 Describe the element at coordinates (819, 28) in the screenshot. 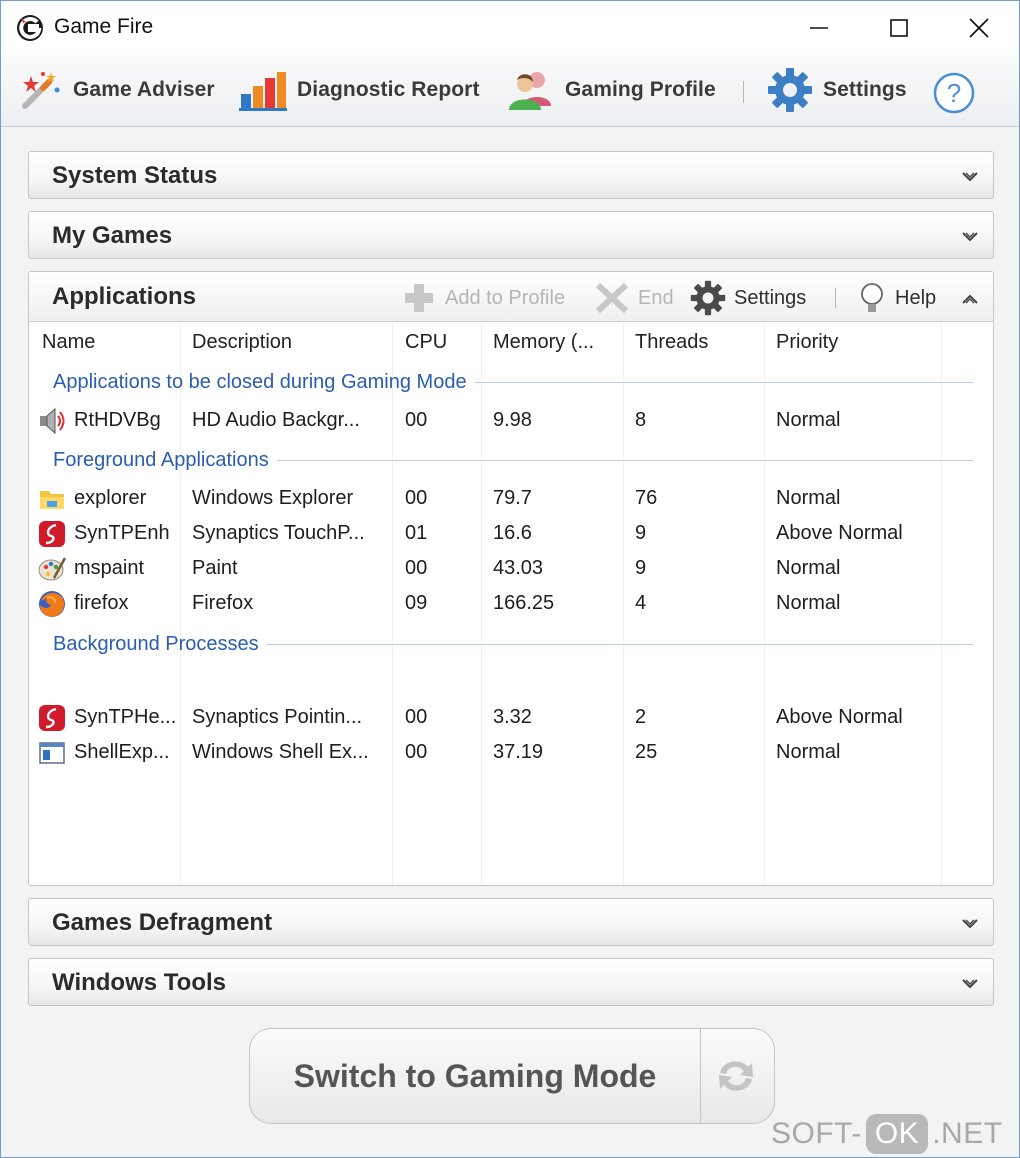

I see `minimize-button` at that location.